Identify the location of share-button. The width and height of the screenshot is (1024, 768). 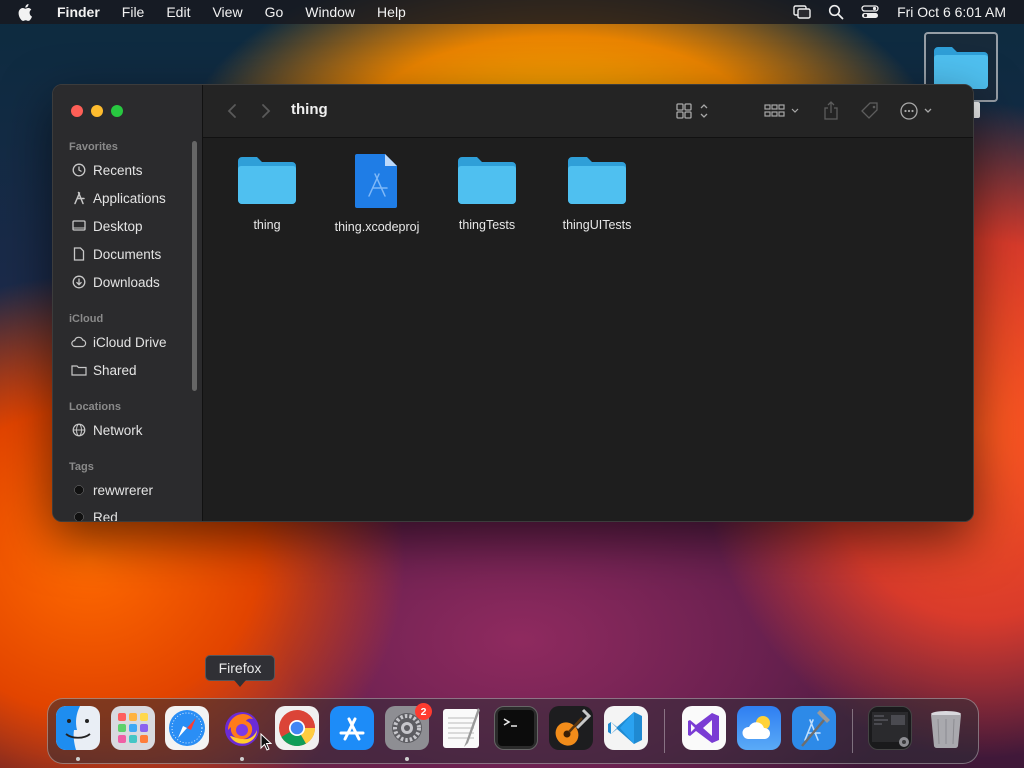
(831, 111).